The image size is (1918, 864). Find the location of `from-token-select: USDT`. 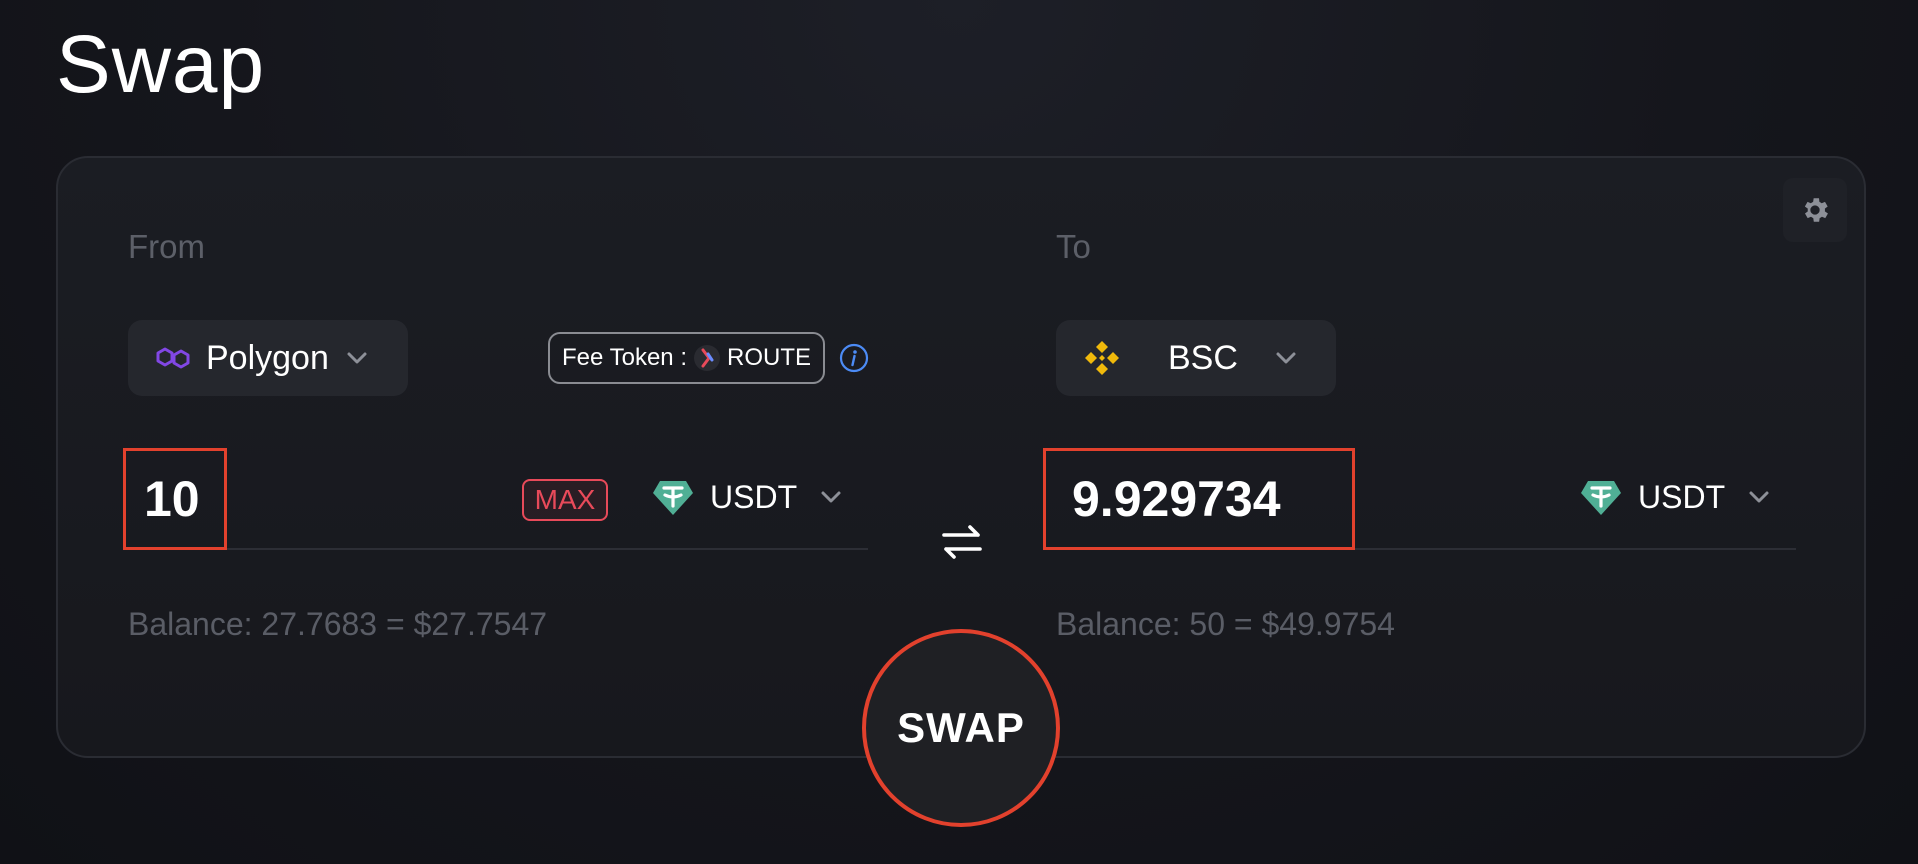

from-token-select: USDT is located at coordinates (747, 497).